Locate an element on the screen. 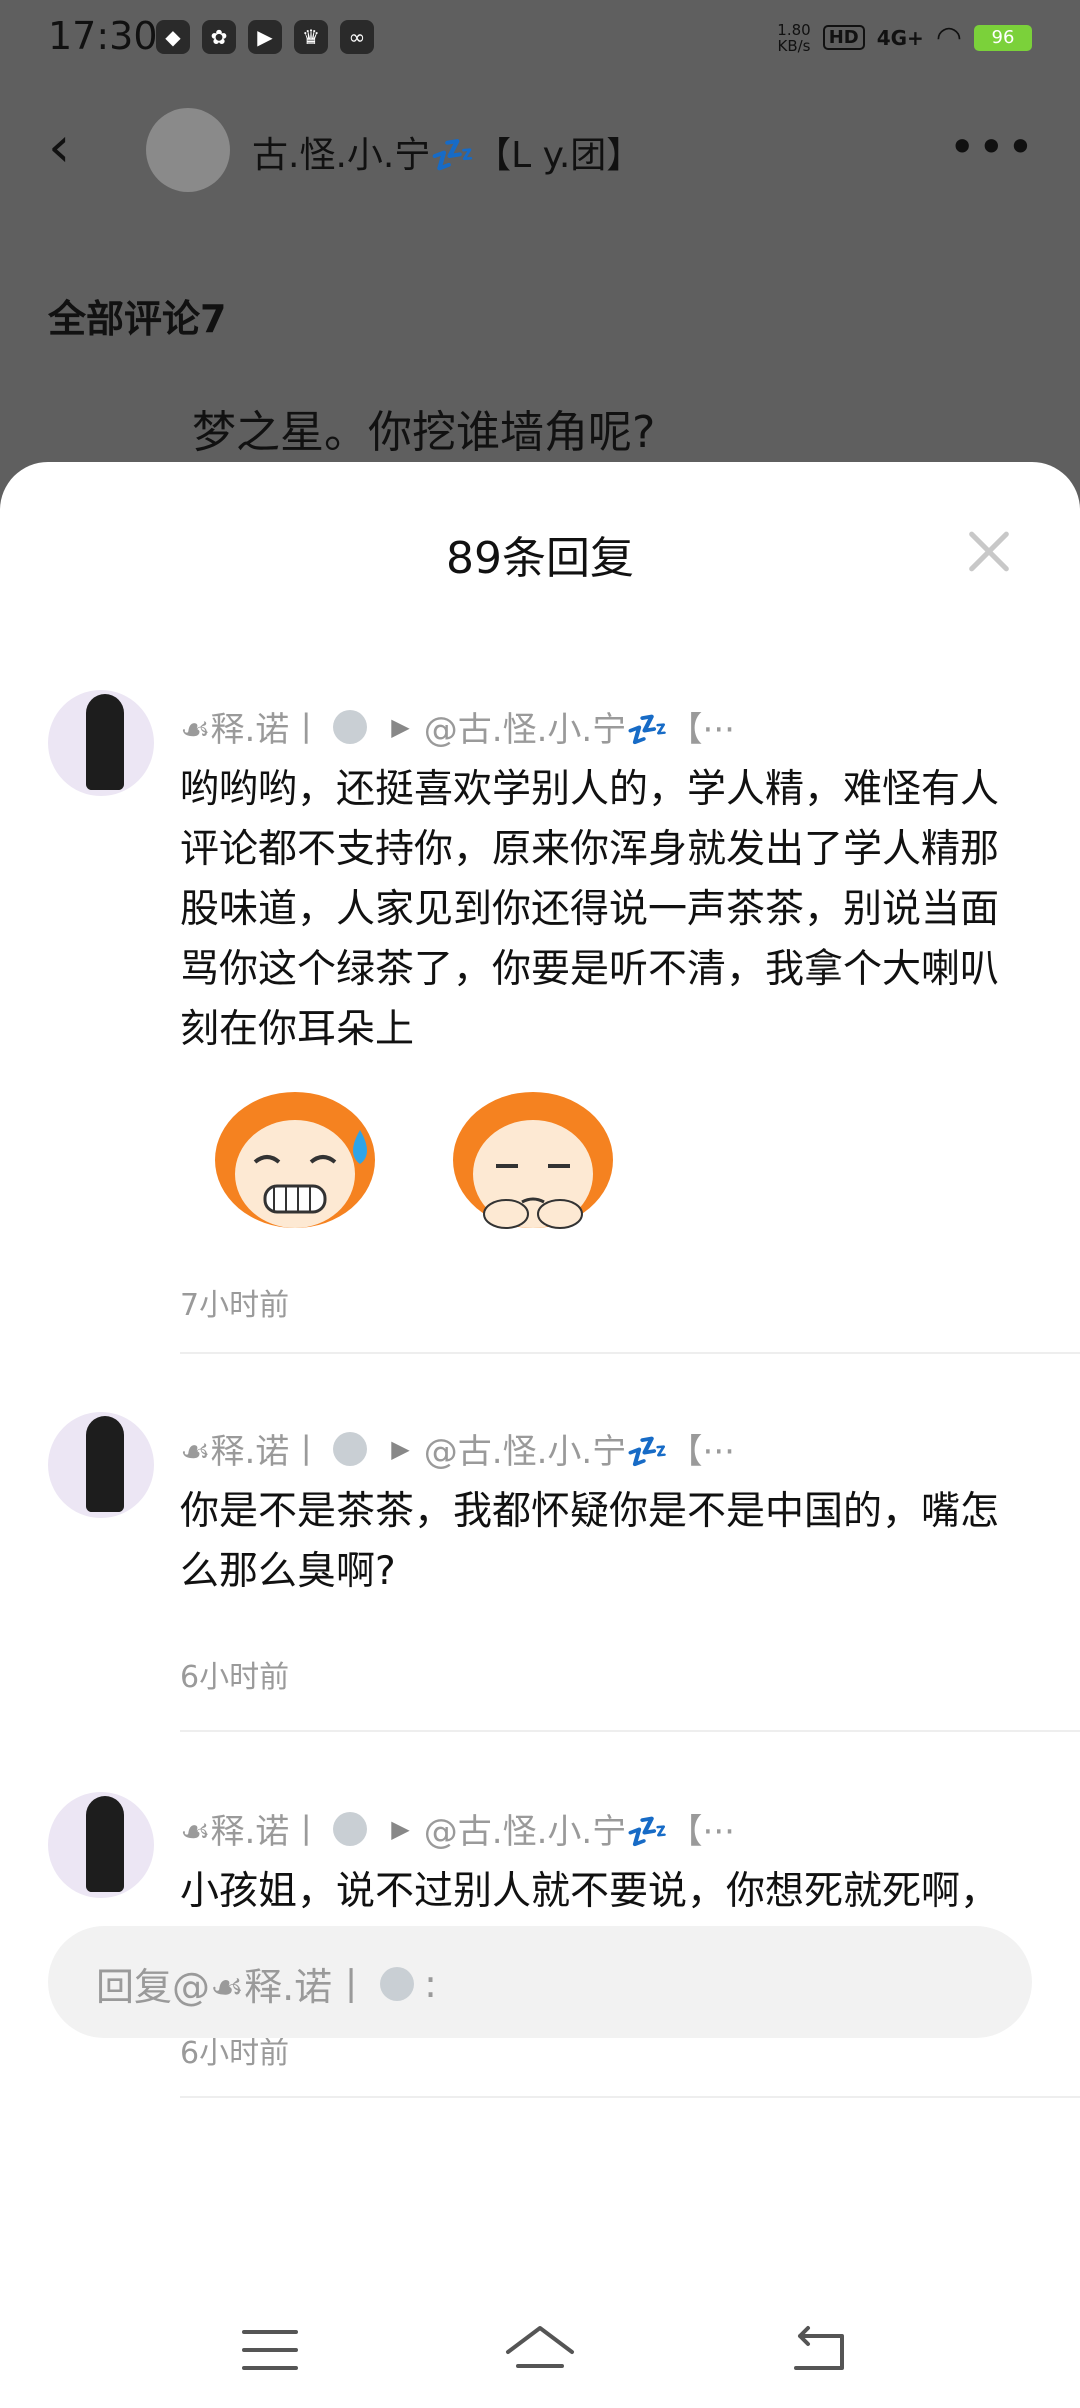 Image resolution: width=1080 pixels, height=2408 pixels. top-bar: ‹ 古.怪.小.宁💤【L y.团】 ••• is located at coordinates (540, 150).